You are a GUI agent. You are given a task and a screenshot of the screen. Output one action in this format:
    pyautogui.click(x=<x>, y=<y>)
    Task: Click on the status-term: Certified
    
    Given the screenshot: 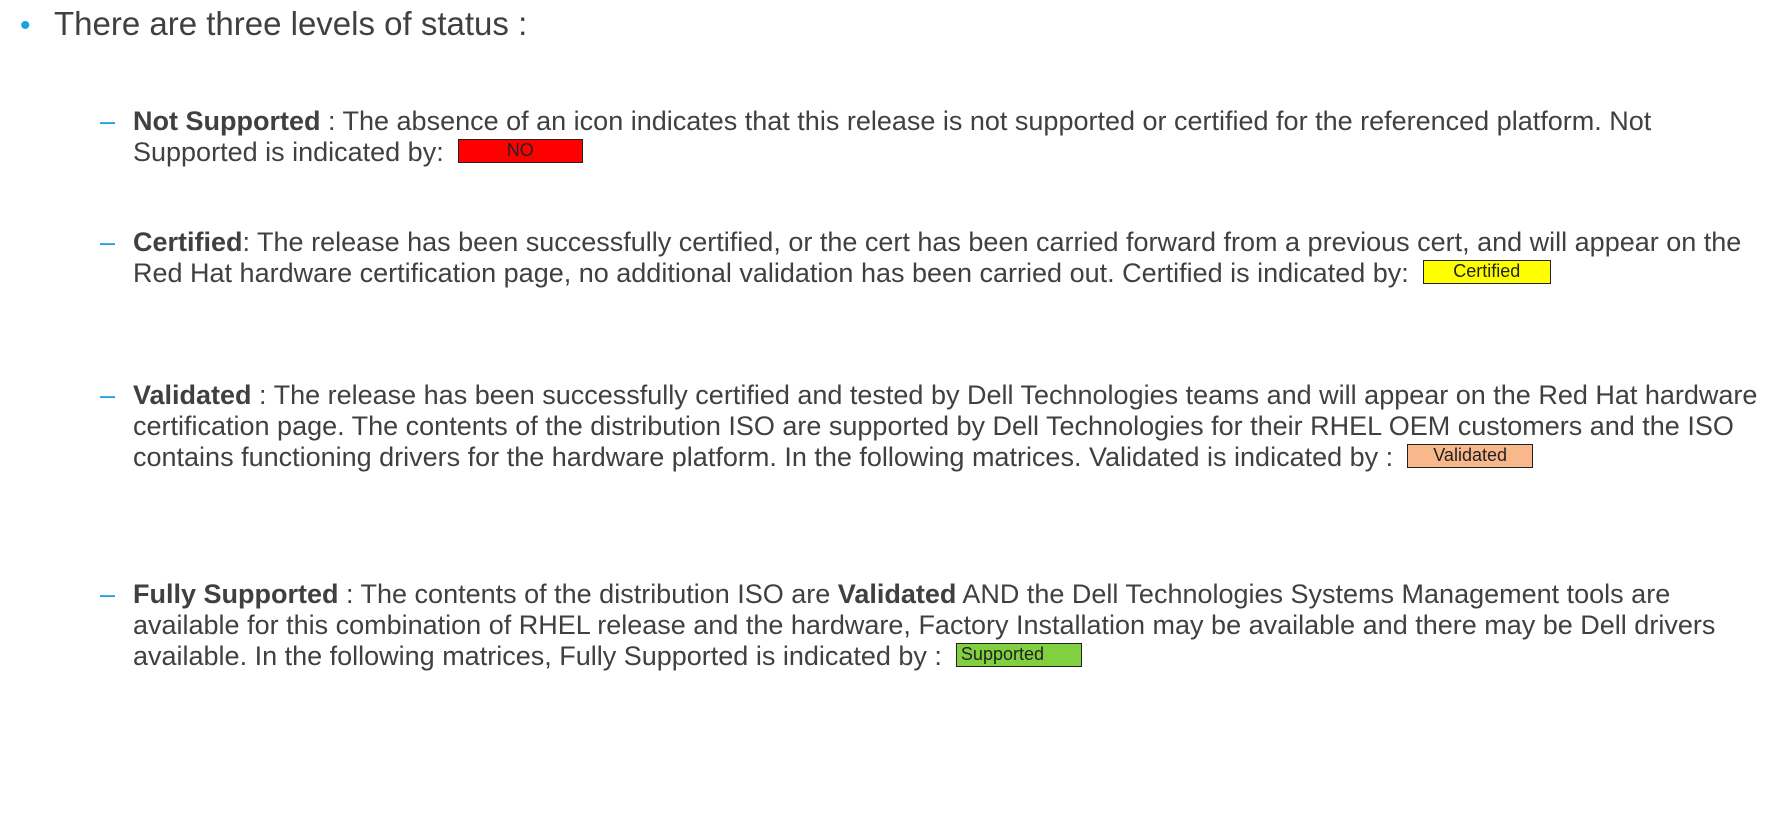 What is the action you would take?
    pyautogui.click(x=188, y=242)
    